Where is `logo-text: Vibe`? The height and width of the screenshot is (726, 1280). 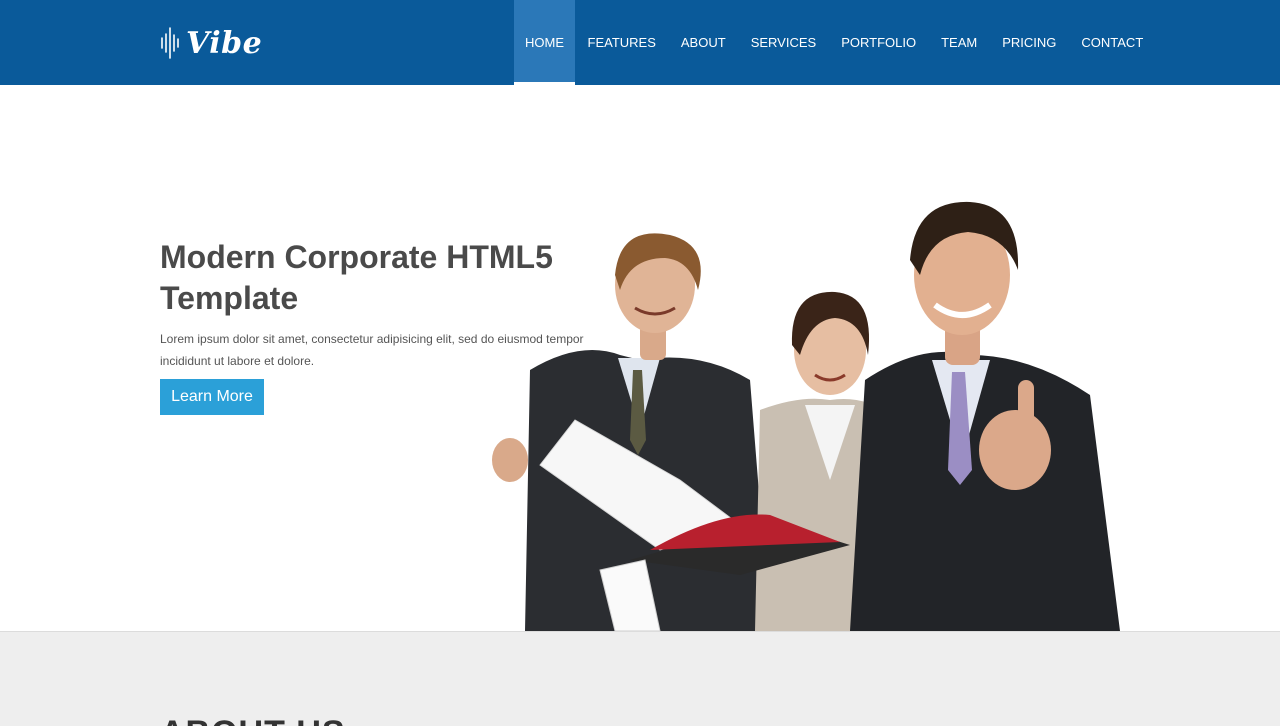 logo-text: Vibe is located at coordinates (224, 43).